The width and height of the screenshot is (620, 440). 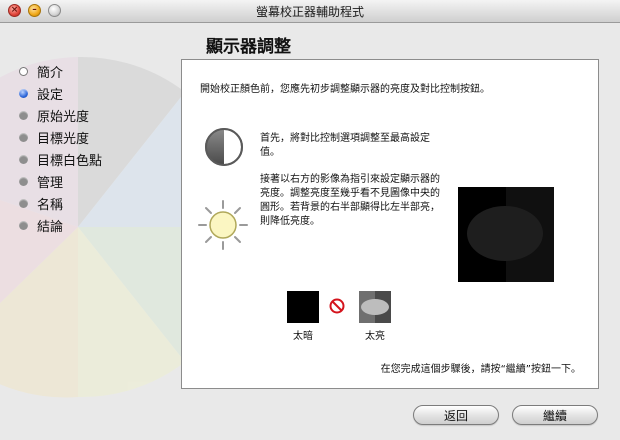 What do you see at coordinates (456, 415) in the screenshot?
I see `back-button: 返回` at bounding box center [456, 415].